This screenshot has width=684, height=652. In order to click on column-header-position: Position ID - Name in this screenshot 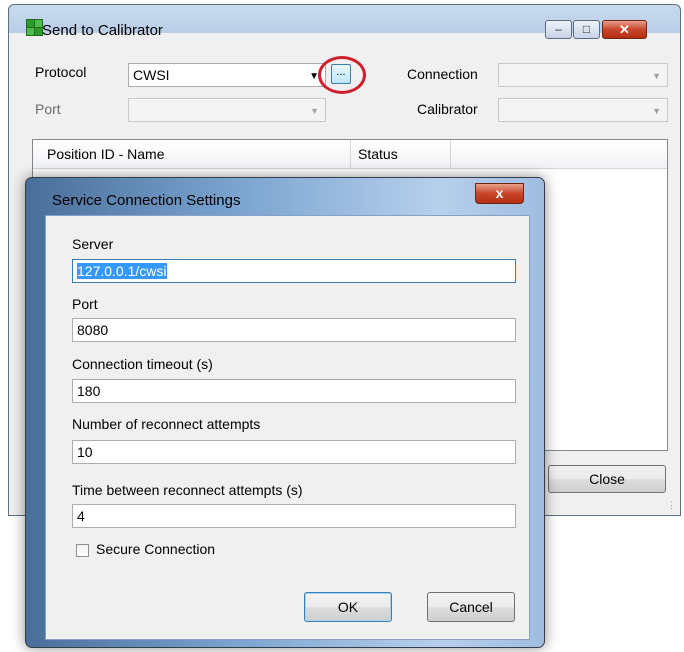, I will do `click(105, 154)`.